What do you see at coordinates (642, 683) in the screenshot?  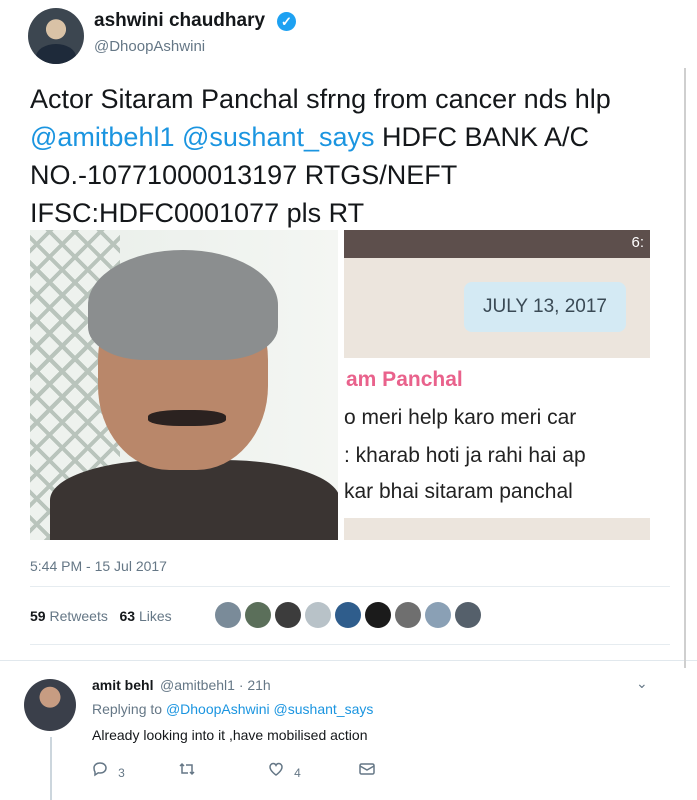 I see `chevron-down-icon: ⌄` at bounding box center [642, 683].